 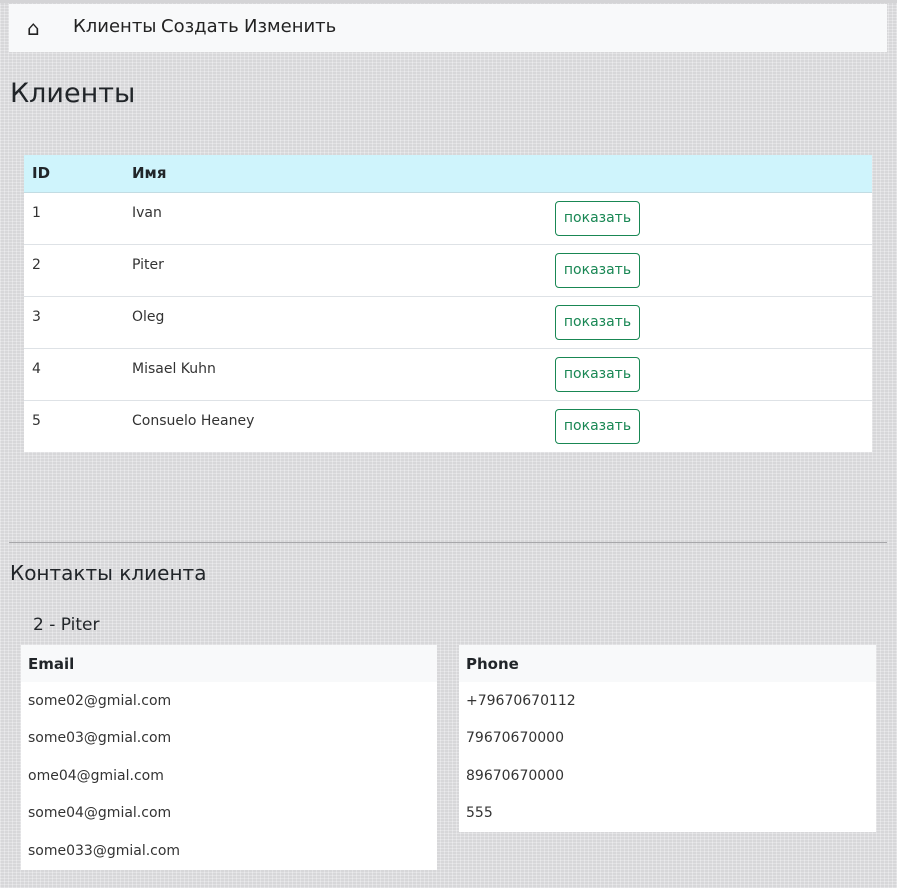 What do you see at coordinates (66, 625) in the screenshot?
I see `selected-client-label: 2 - Piter` at bounding box center [66, 625].